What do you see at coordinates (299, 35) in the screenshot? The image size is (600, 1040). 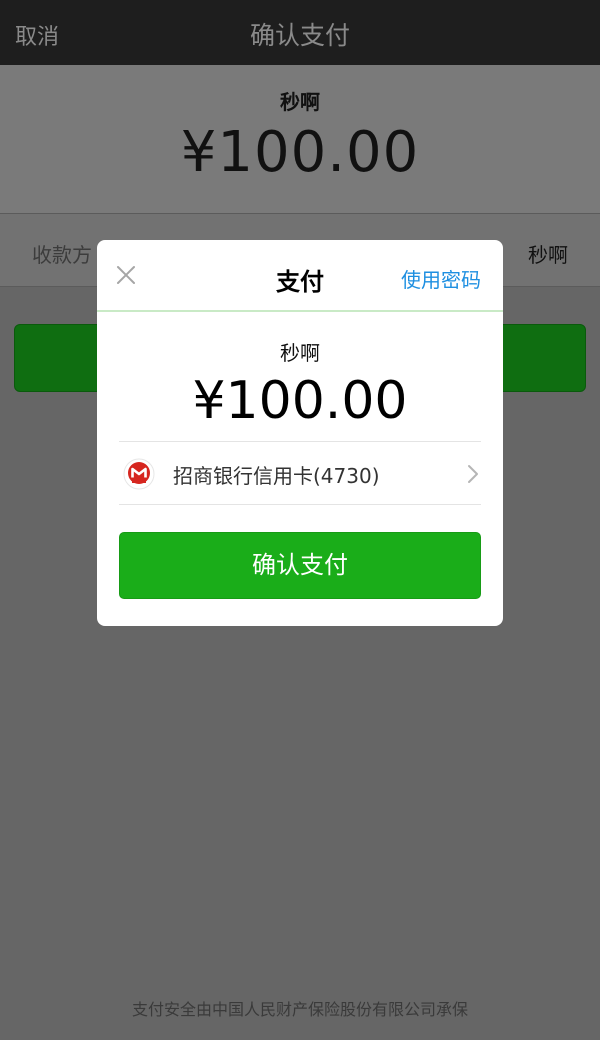 I see `page-title: 确认支付` at bounding box center [299, 35].